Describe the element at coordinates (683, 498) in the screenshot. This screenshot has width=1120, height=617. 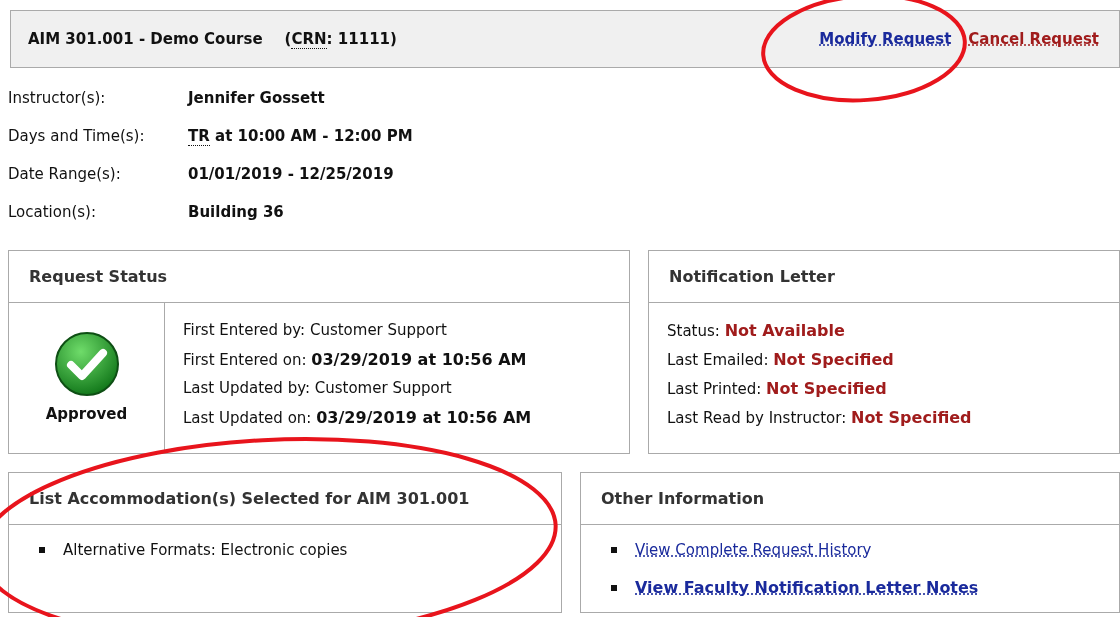
I see `panel-title: Other Information` at that location.